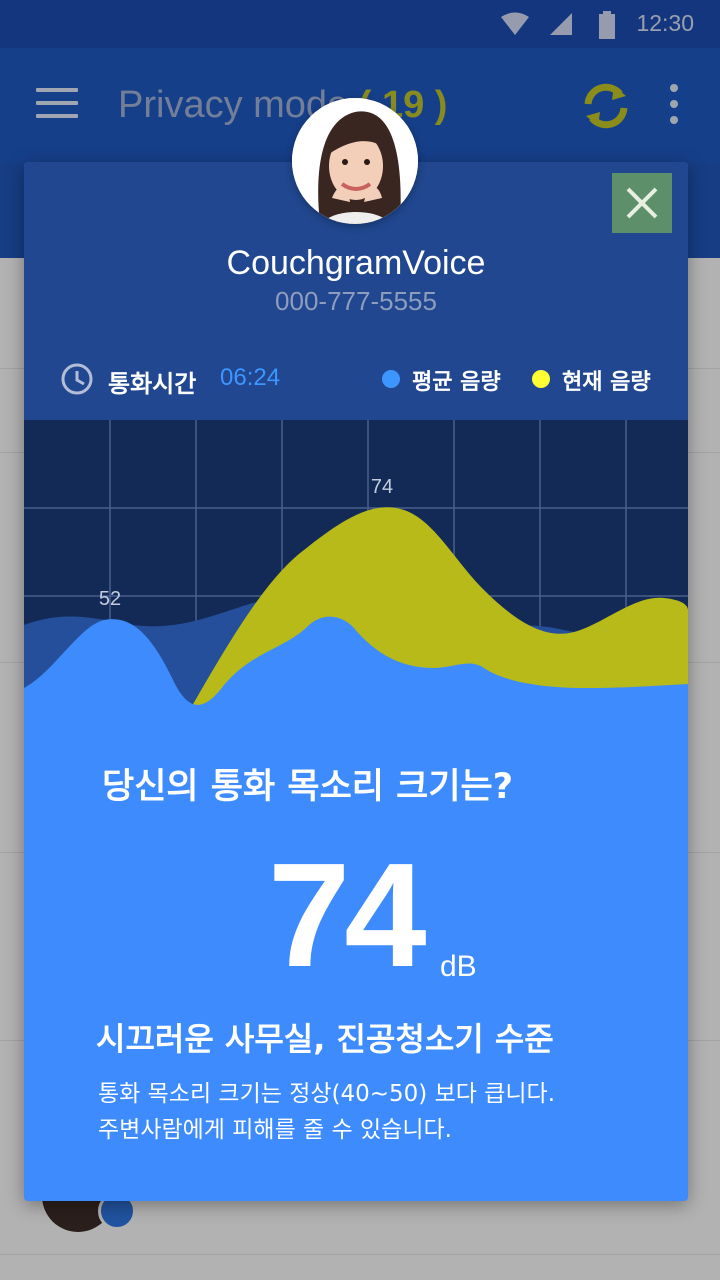 The height and width of the screenshot is (1280, 720). Describe the element at coordinates (152, 384) in the screenshot. I see `call-time-label: 통화시간` at that location.